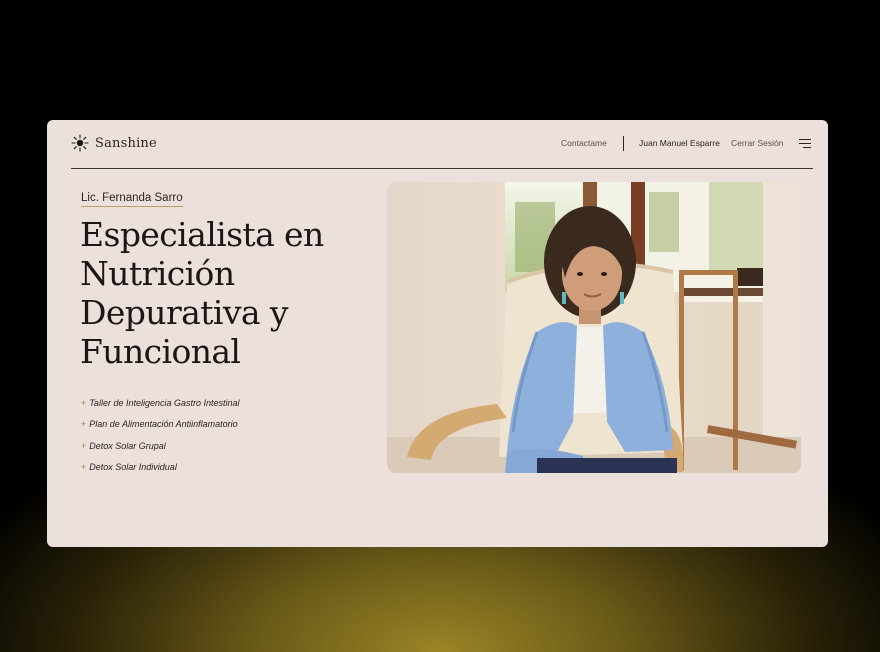  I want to click on service-label: Detox Solar Grupal, so click(127, 445).